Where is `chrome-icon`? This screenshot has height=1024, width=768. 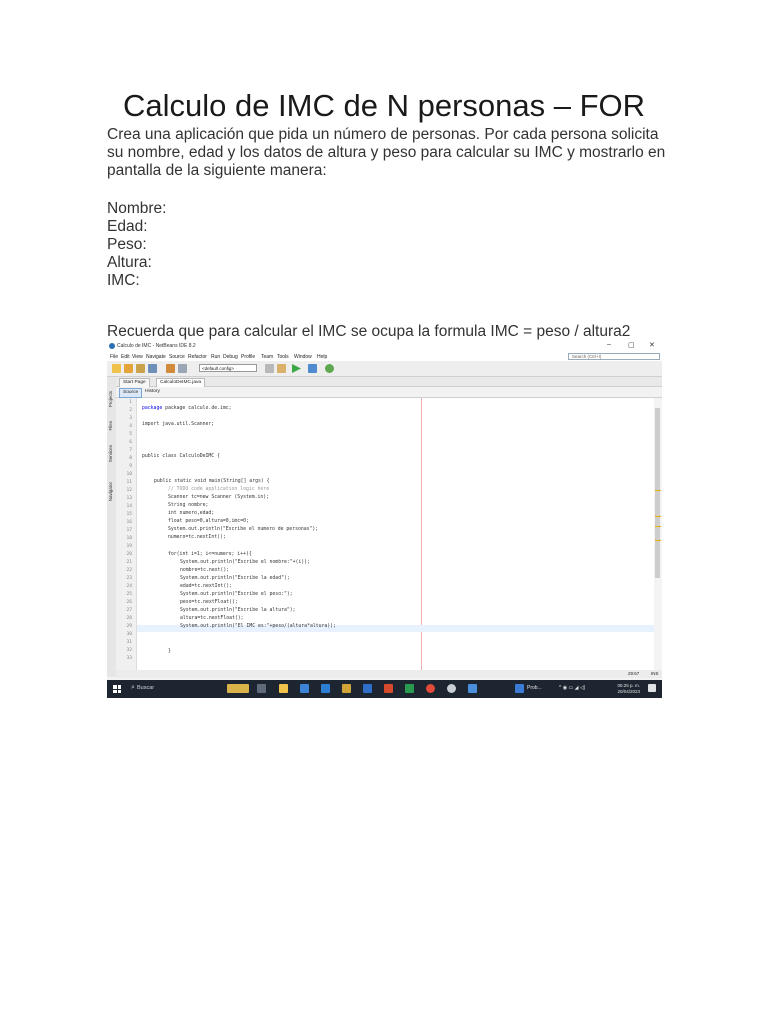
chrome-icon is located at coordinates (430, 688).